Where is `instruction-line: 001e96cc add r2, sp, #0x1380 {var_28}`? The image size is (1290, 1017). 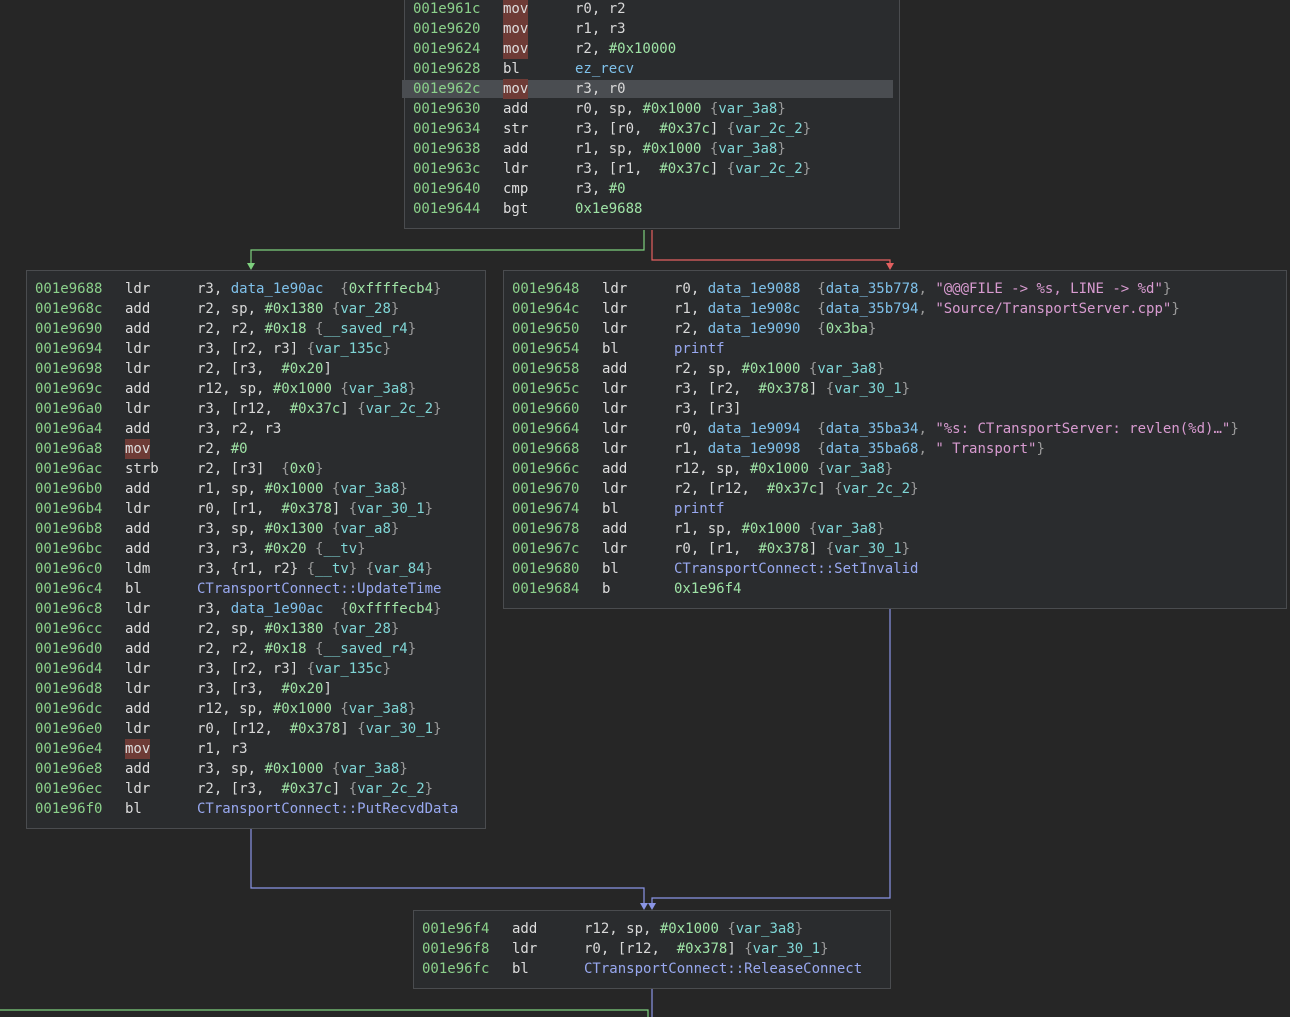
instruction-line: 001e96cc add r2, sp, #0x1380 {var_28} is located at coordinates (256, 629).